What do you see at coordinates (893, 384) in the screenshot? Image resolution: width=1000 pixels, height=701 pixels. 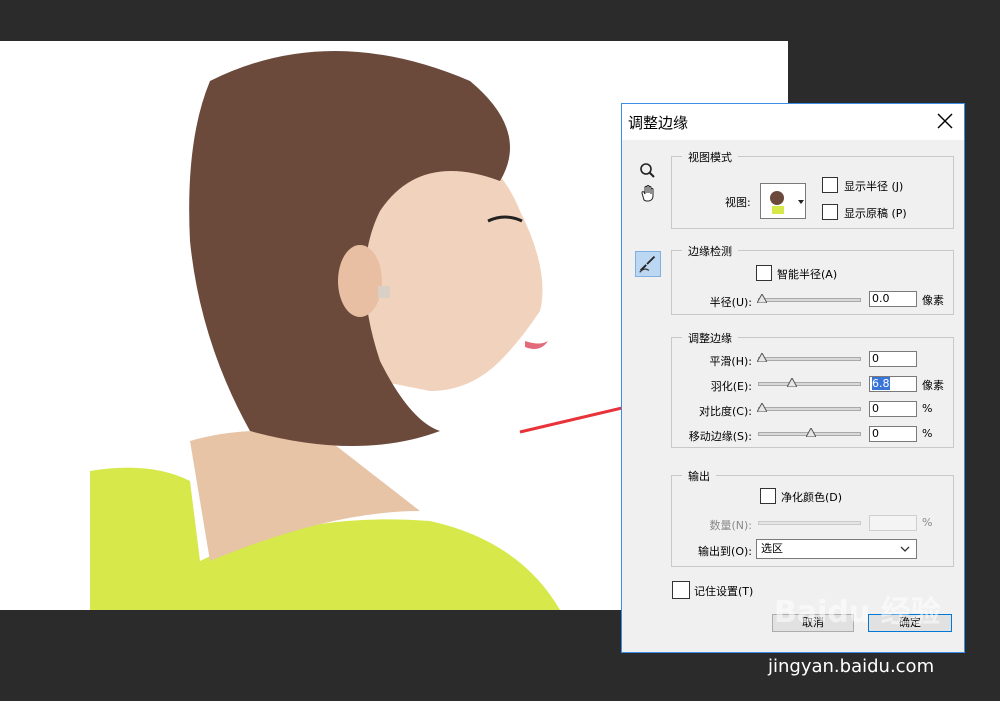 I see `feather-input: 6.8` at bounding box center [893, 384].